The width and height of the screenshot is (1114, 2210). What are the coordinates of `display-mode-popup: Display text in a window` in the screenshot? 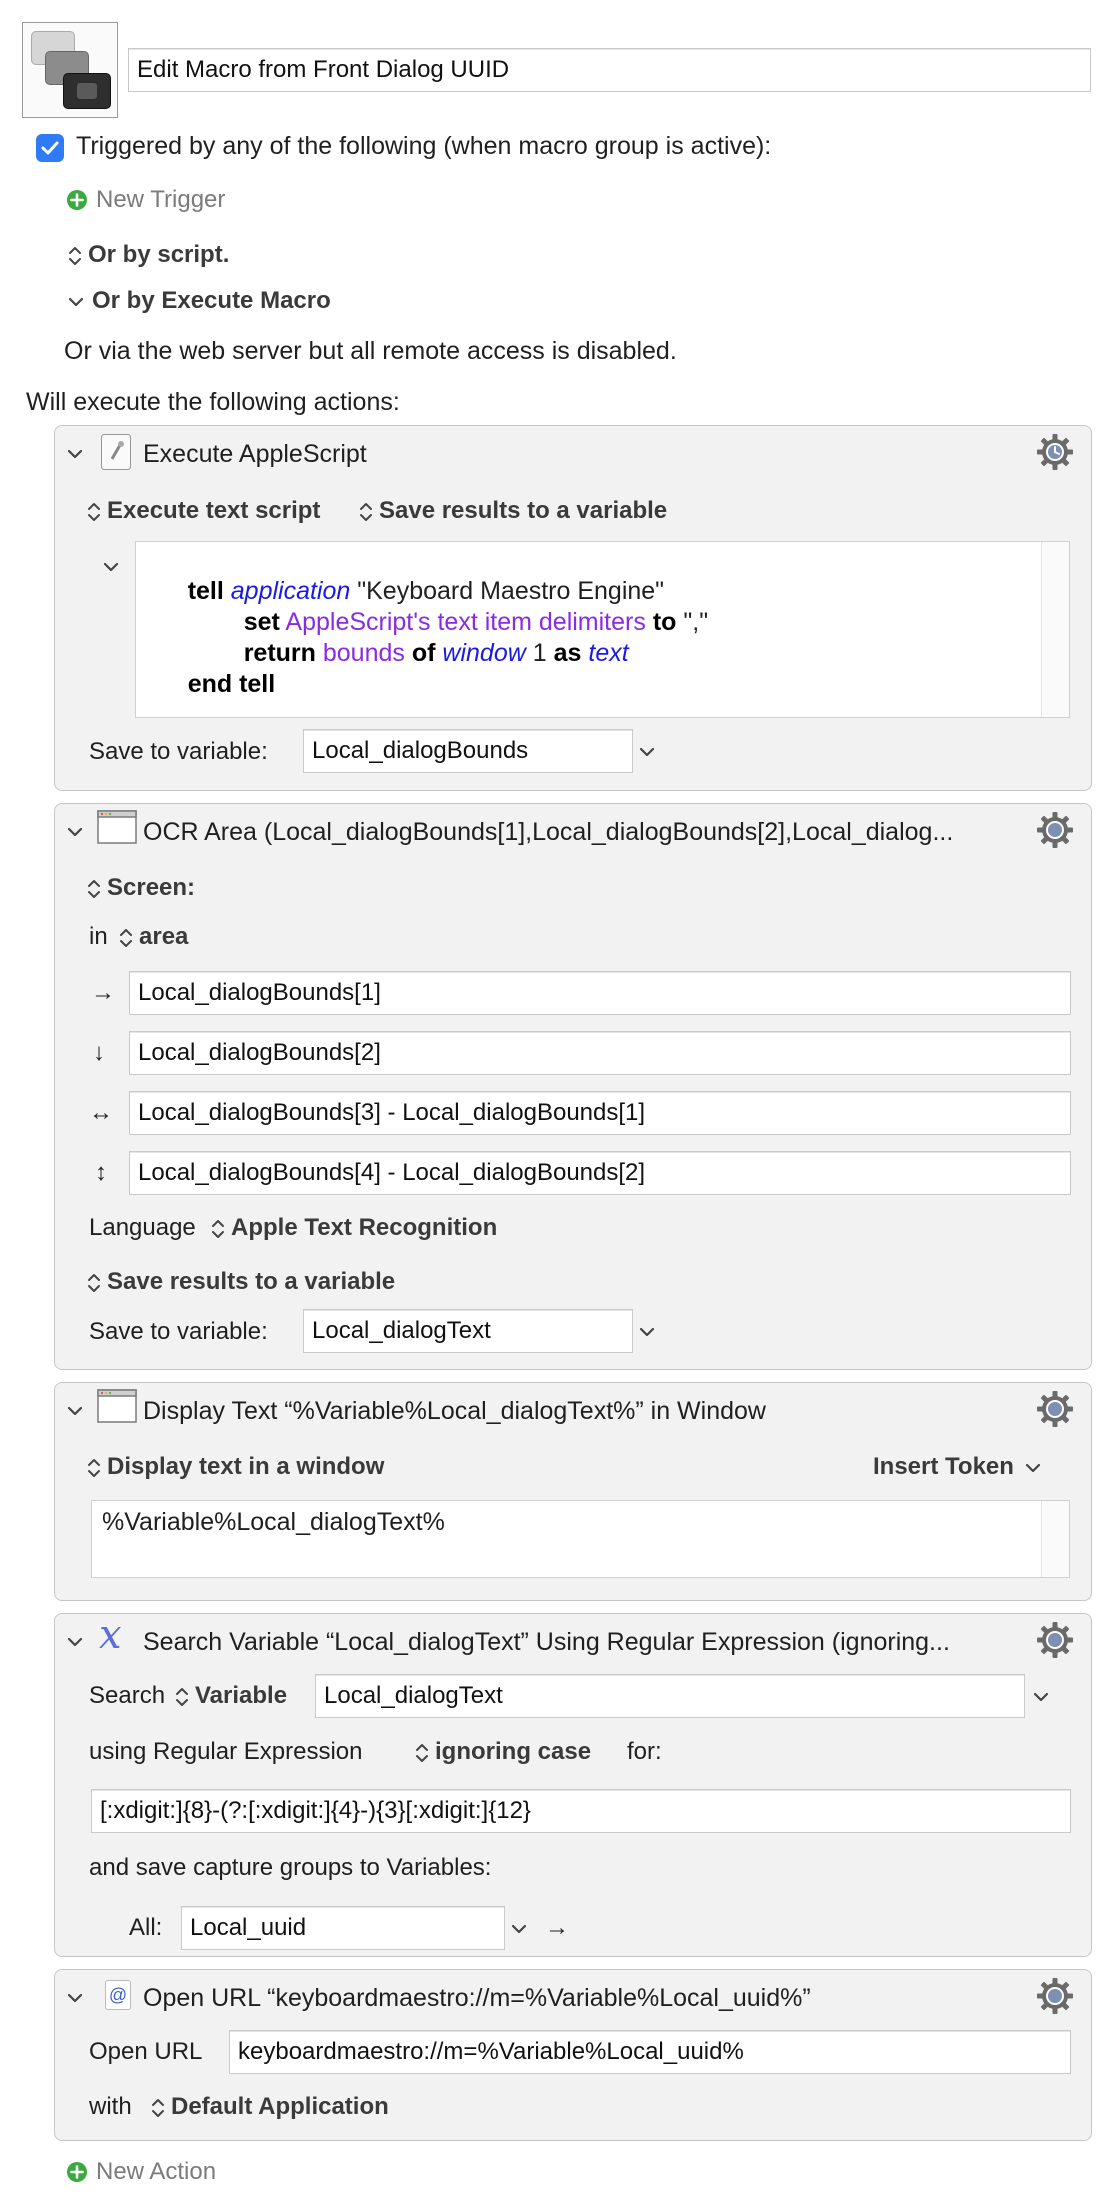 It's located at (235, 1467).